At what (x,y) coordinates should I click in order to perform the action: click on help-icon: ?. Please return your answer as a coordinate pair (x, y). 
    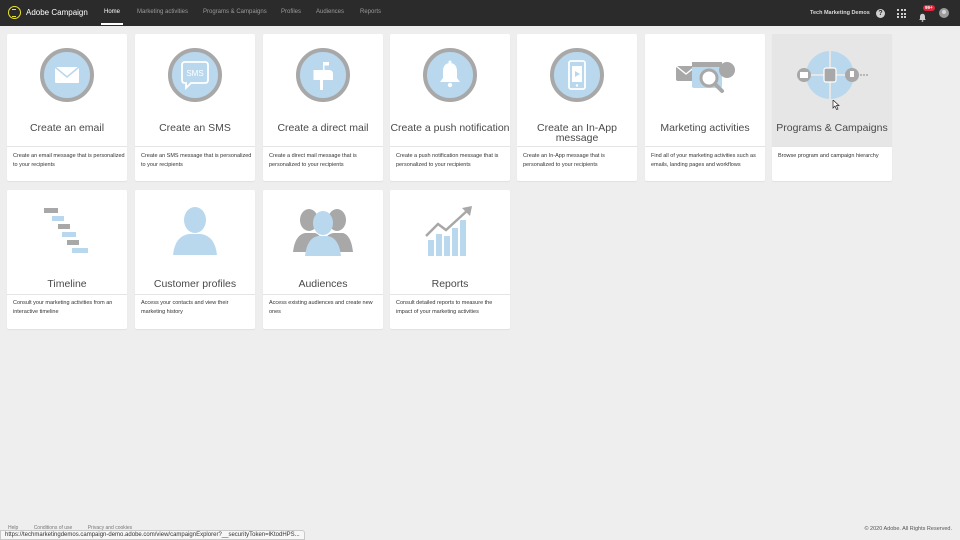
    Looking at the image, I should click on (880, 13).